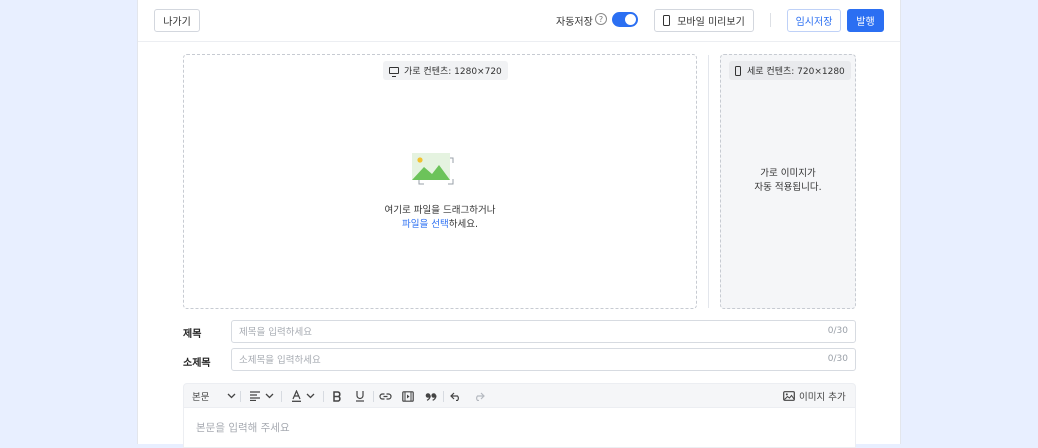 This screenshot has width=1038, height=448. I want to click on horizontal-size-badge: 가로 컨텐츠: 1280×720, so click(445, 70).